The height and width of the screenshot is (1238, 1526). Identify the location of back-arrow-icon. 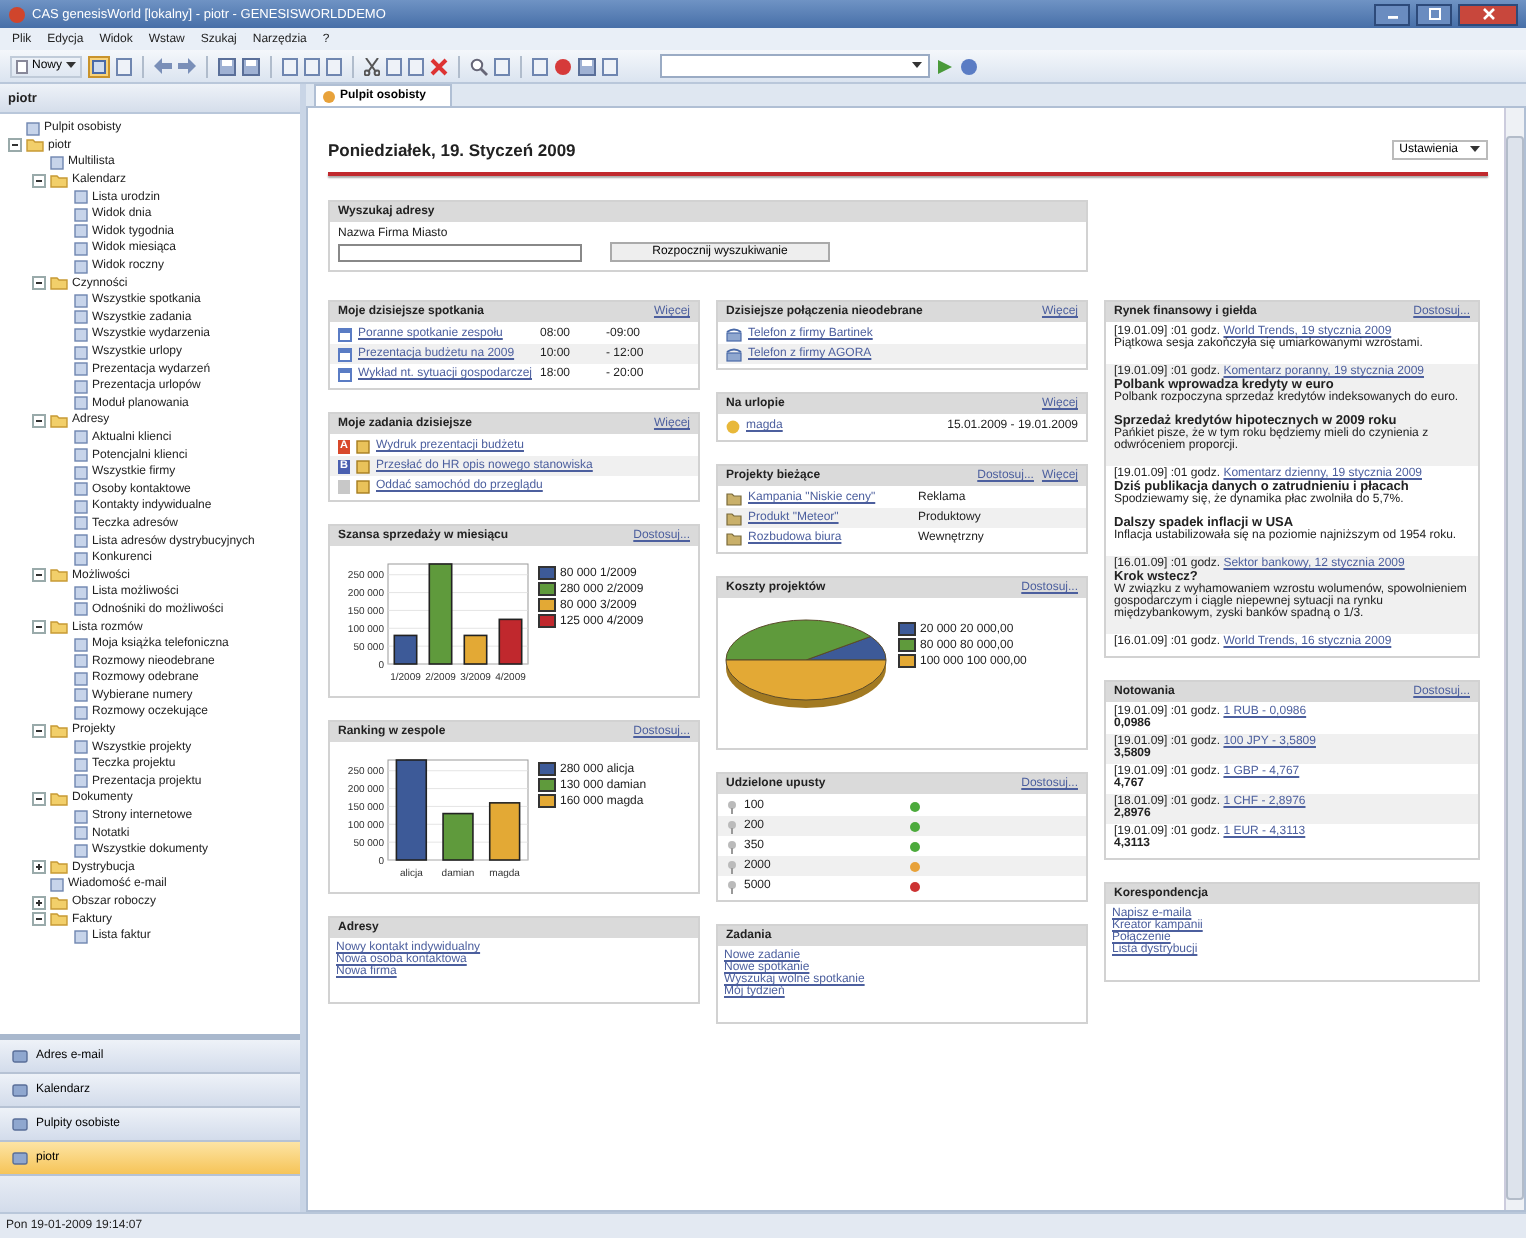
(163, 66).